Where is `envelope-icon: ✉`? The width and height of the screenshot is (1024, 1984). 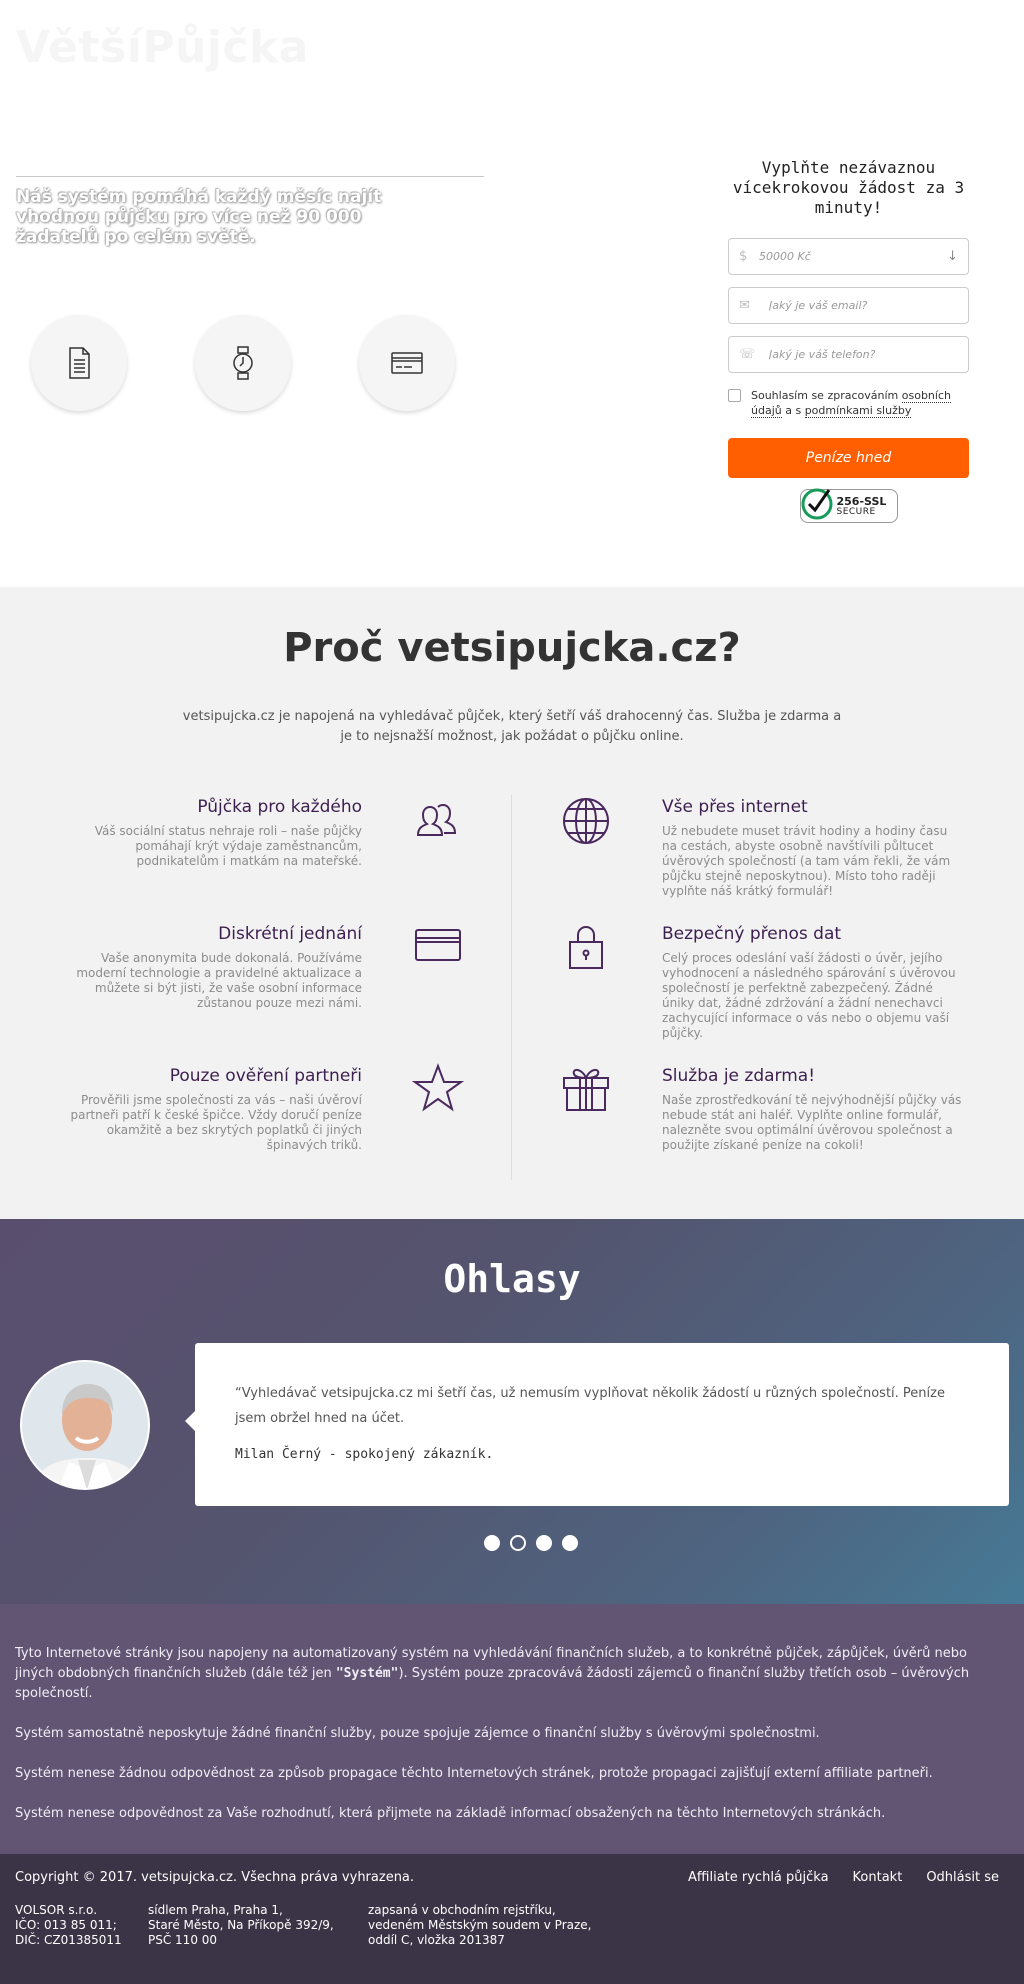 envelope-icon: ✉ is located at coordinates (744, 305).